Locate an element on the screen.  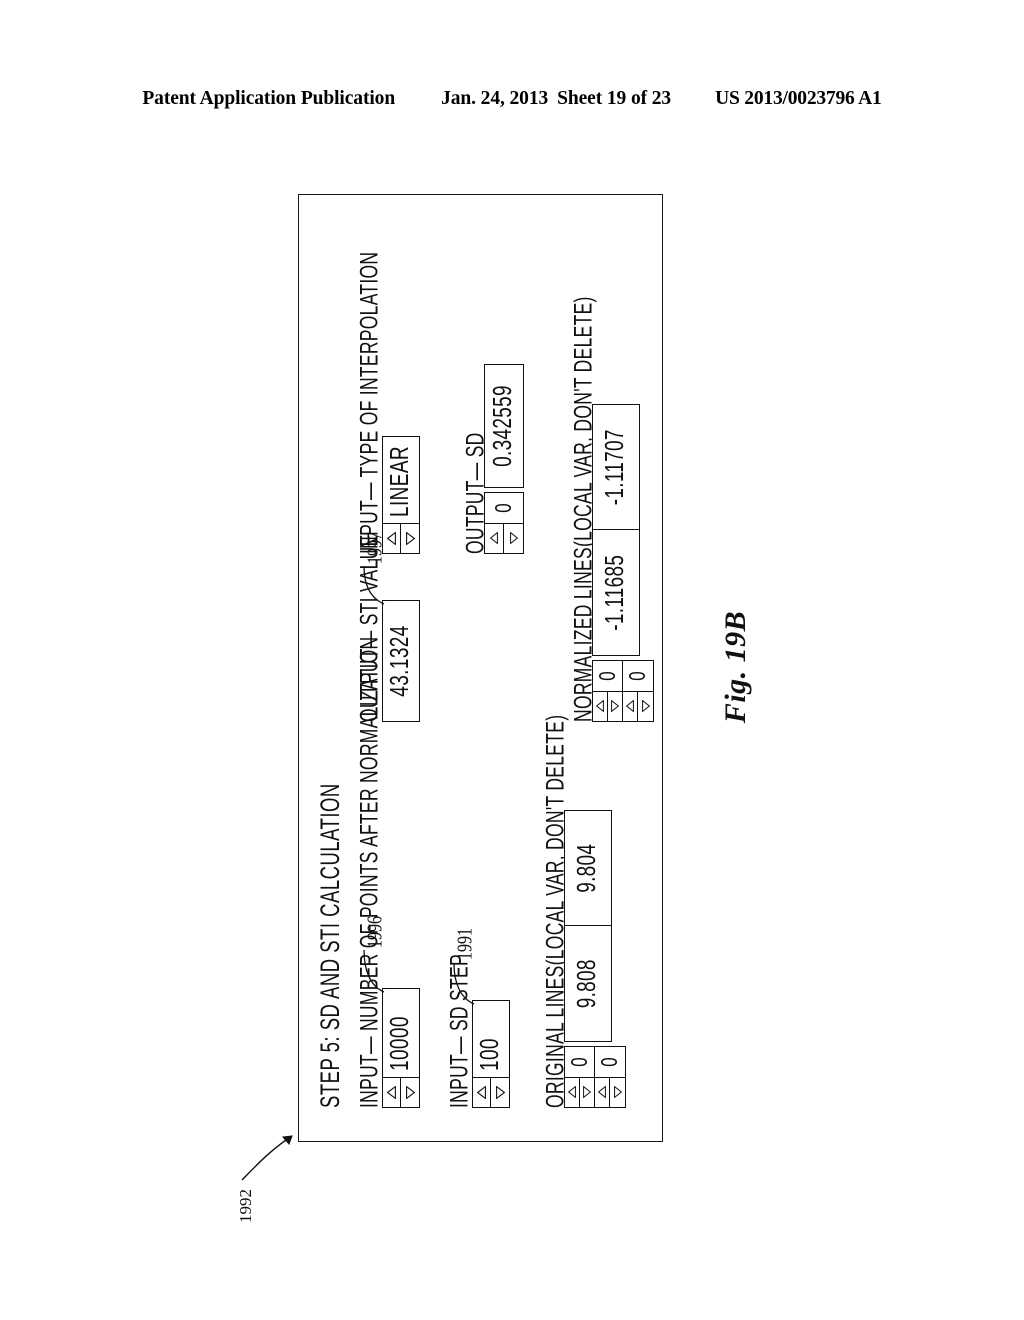
array-cell: 0.342559 is located at coordinates (504, 426).